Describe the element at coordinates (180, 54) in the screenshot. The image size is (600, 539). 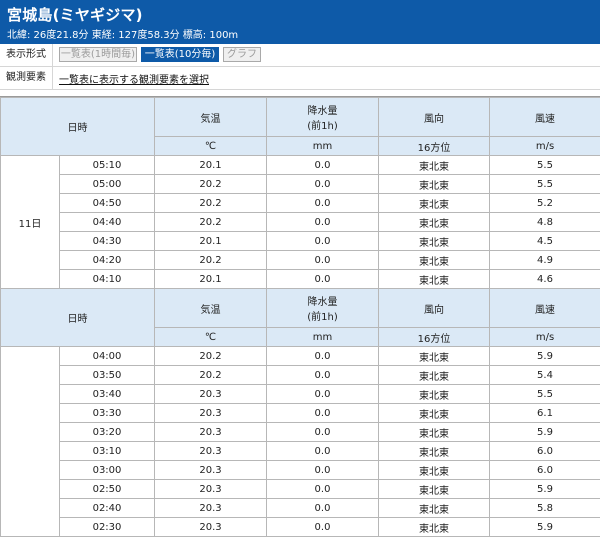
I see `ten-minute-table-button: 一覧表(10分毎)` at that location.